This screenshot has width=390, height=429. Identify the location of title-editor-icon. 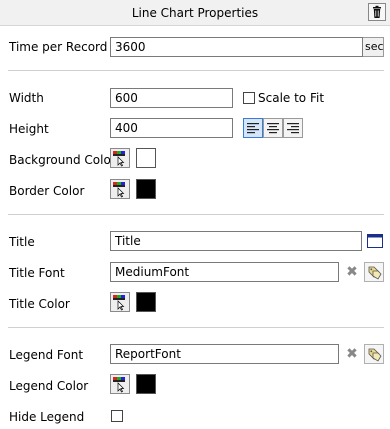
(375, 241).